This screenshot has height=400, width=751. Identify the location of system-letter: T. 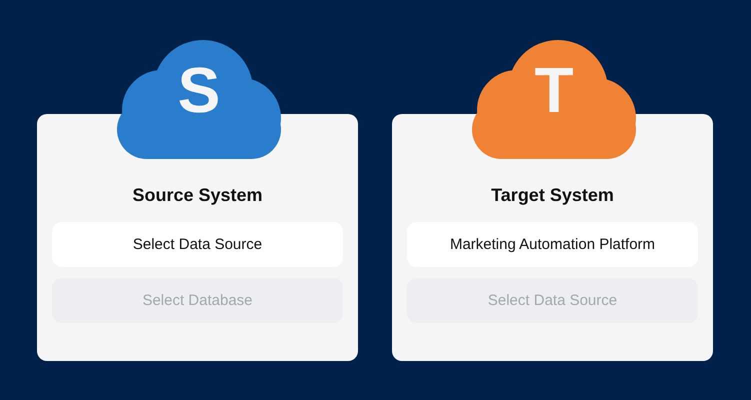
(554, 90).